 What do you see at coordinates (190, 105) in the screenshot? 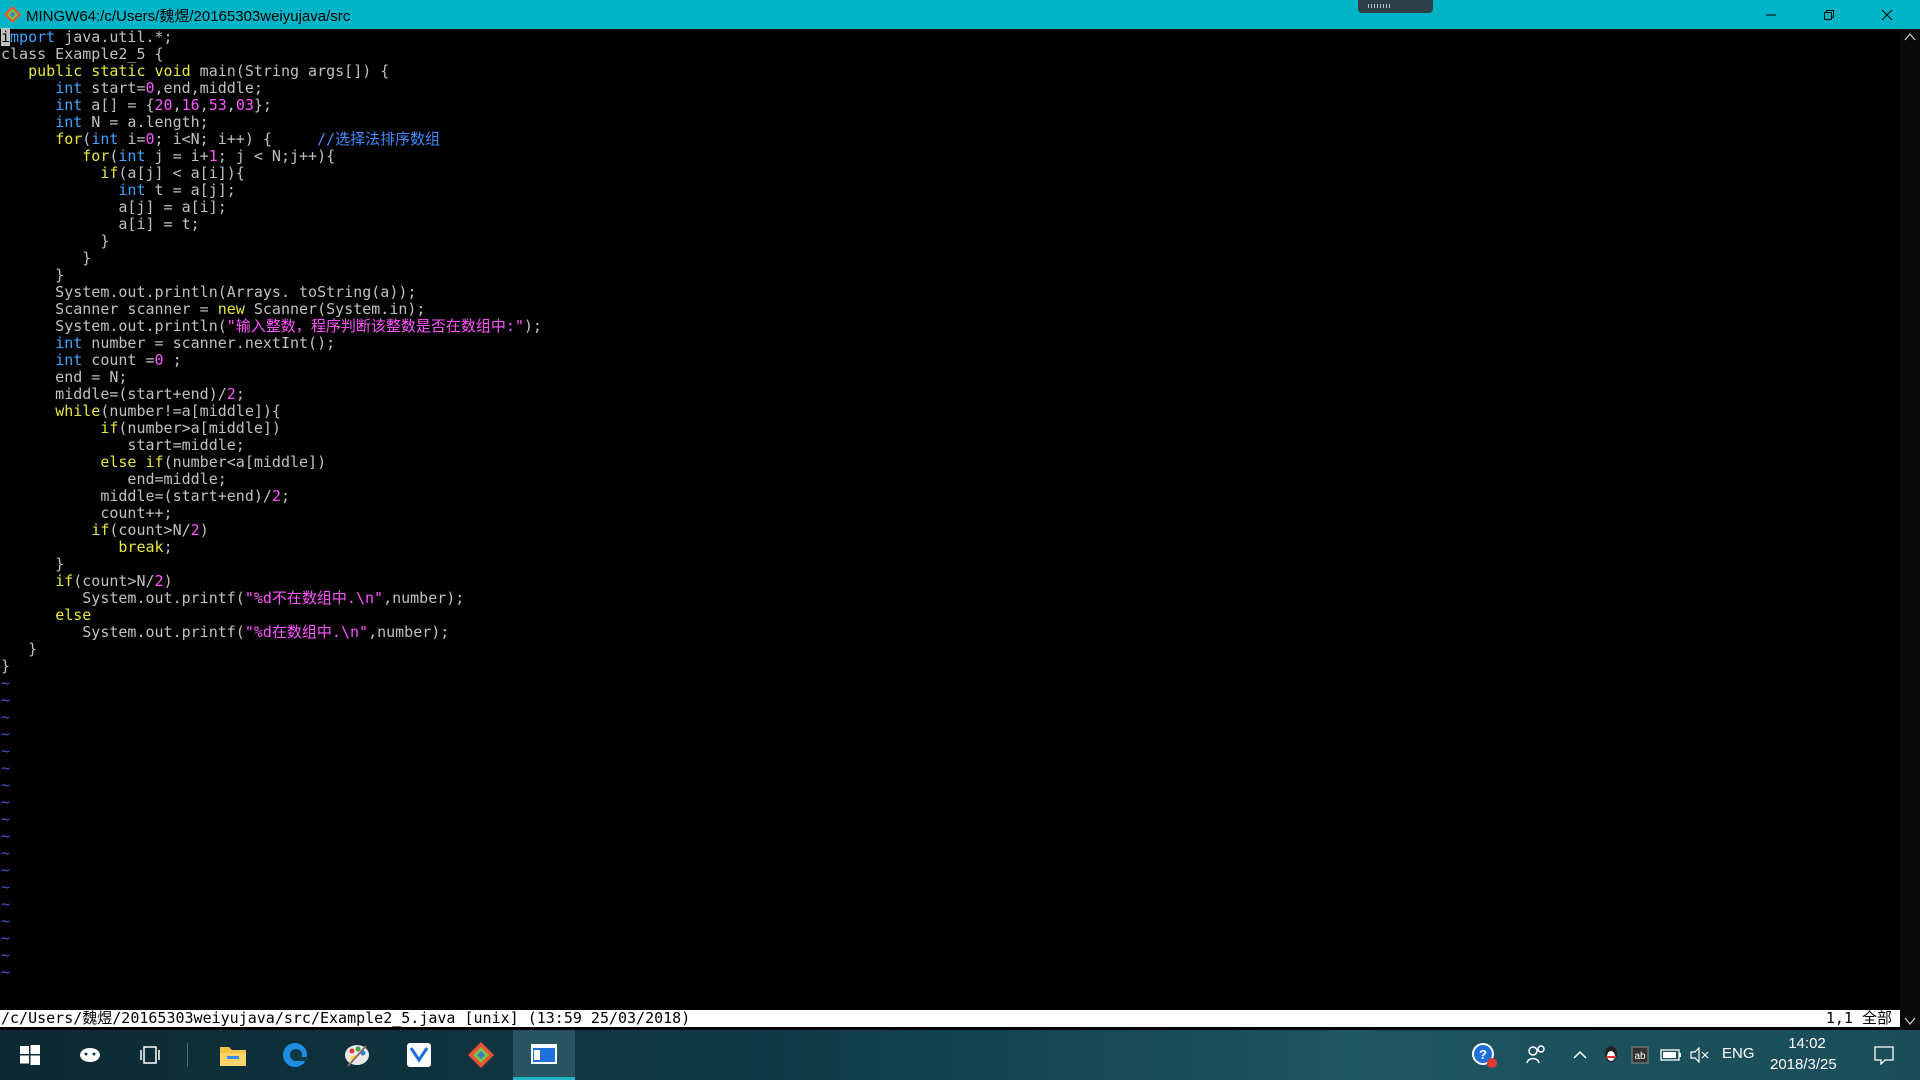
I see `code-token: 16` at bounding box center [190, 105].